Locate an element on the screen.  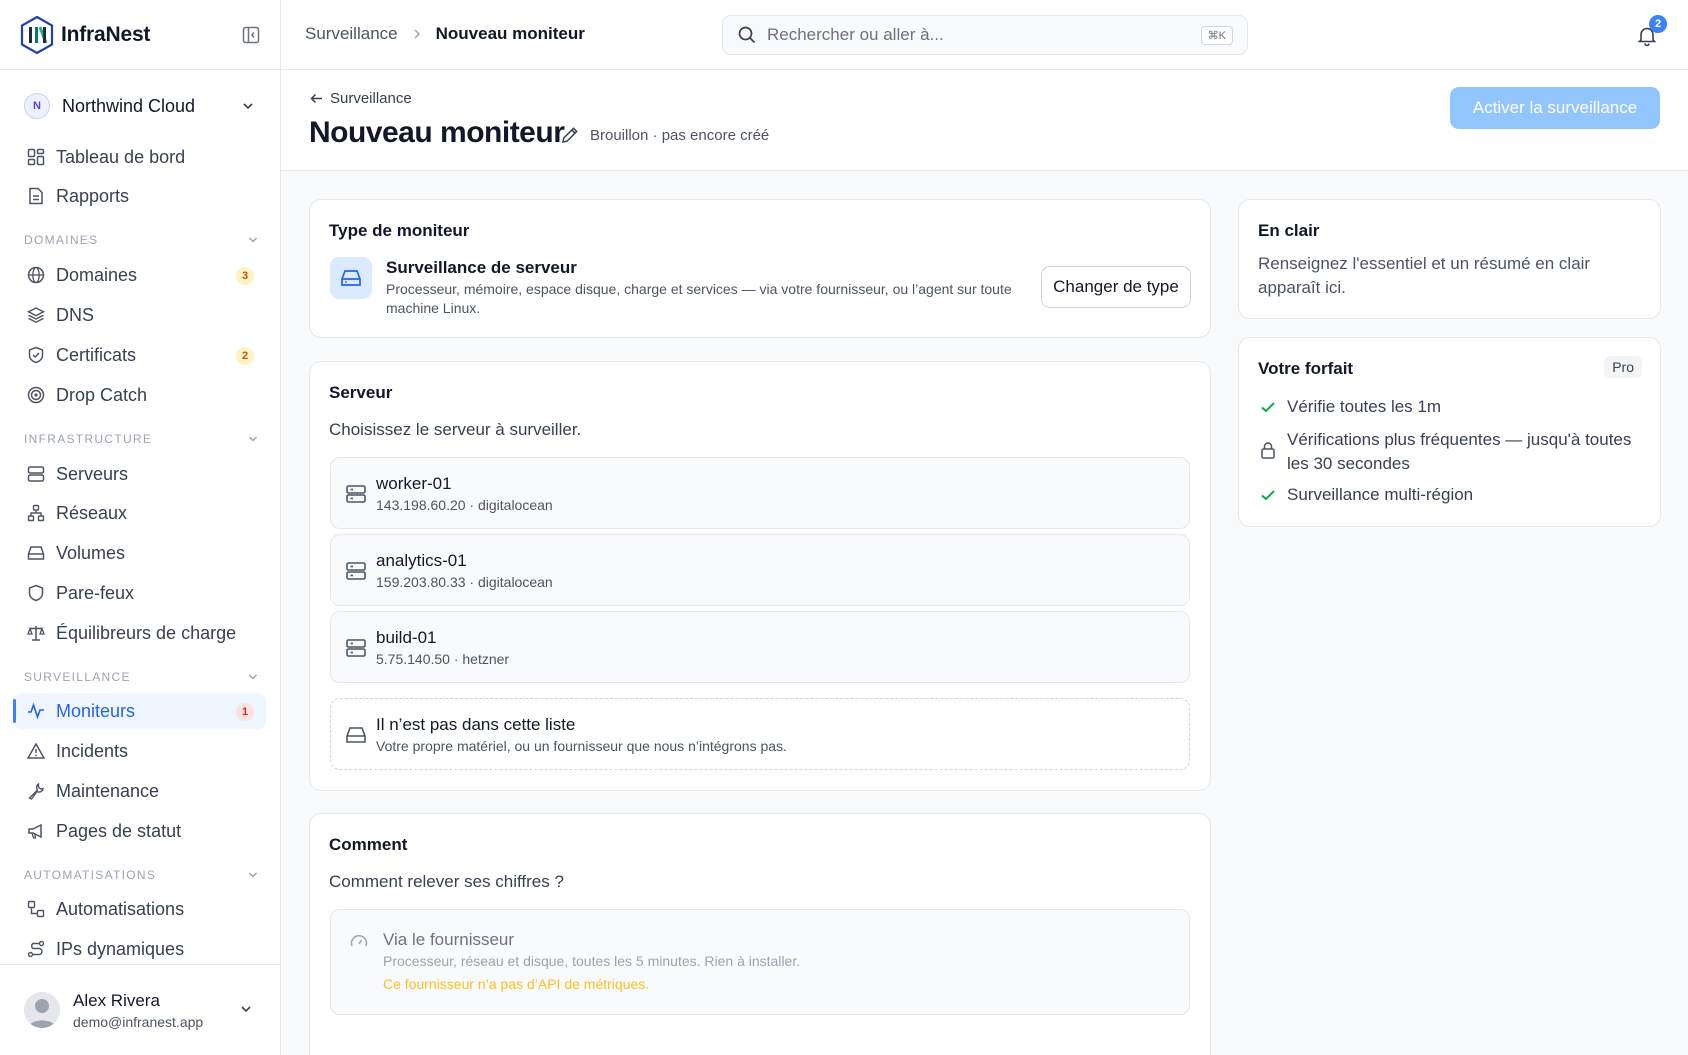
report-icon is located at coordinates (36, 196).